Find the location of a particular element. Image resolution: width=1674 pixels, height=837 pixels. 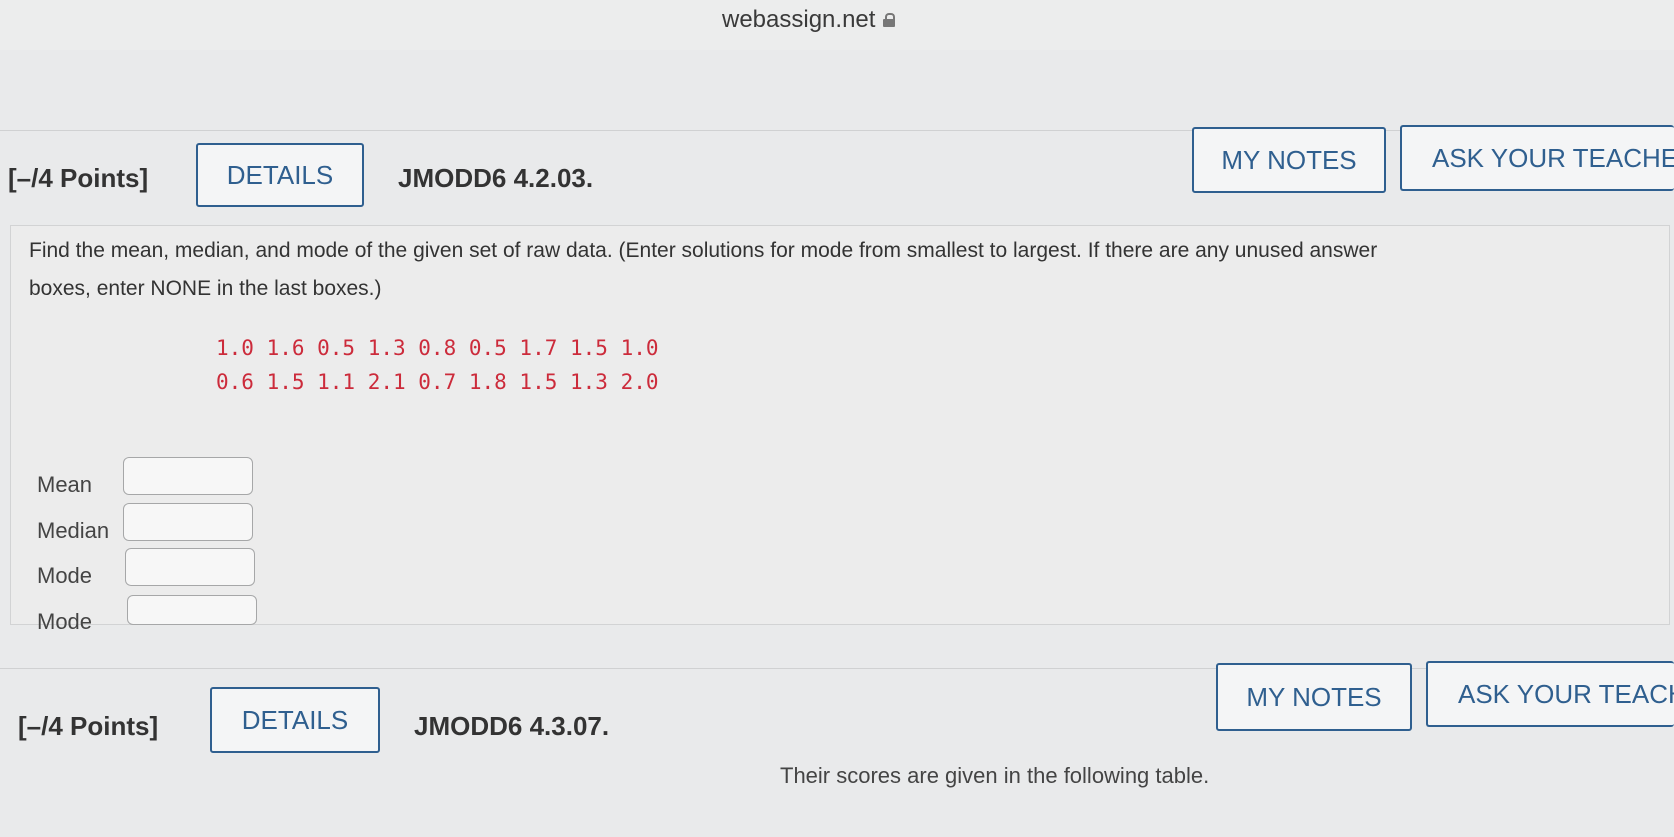

mode-1-input is located at coordinates (190, 567).